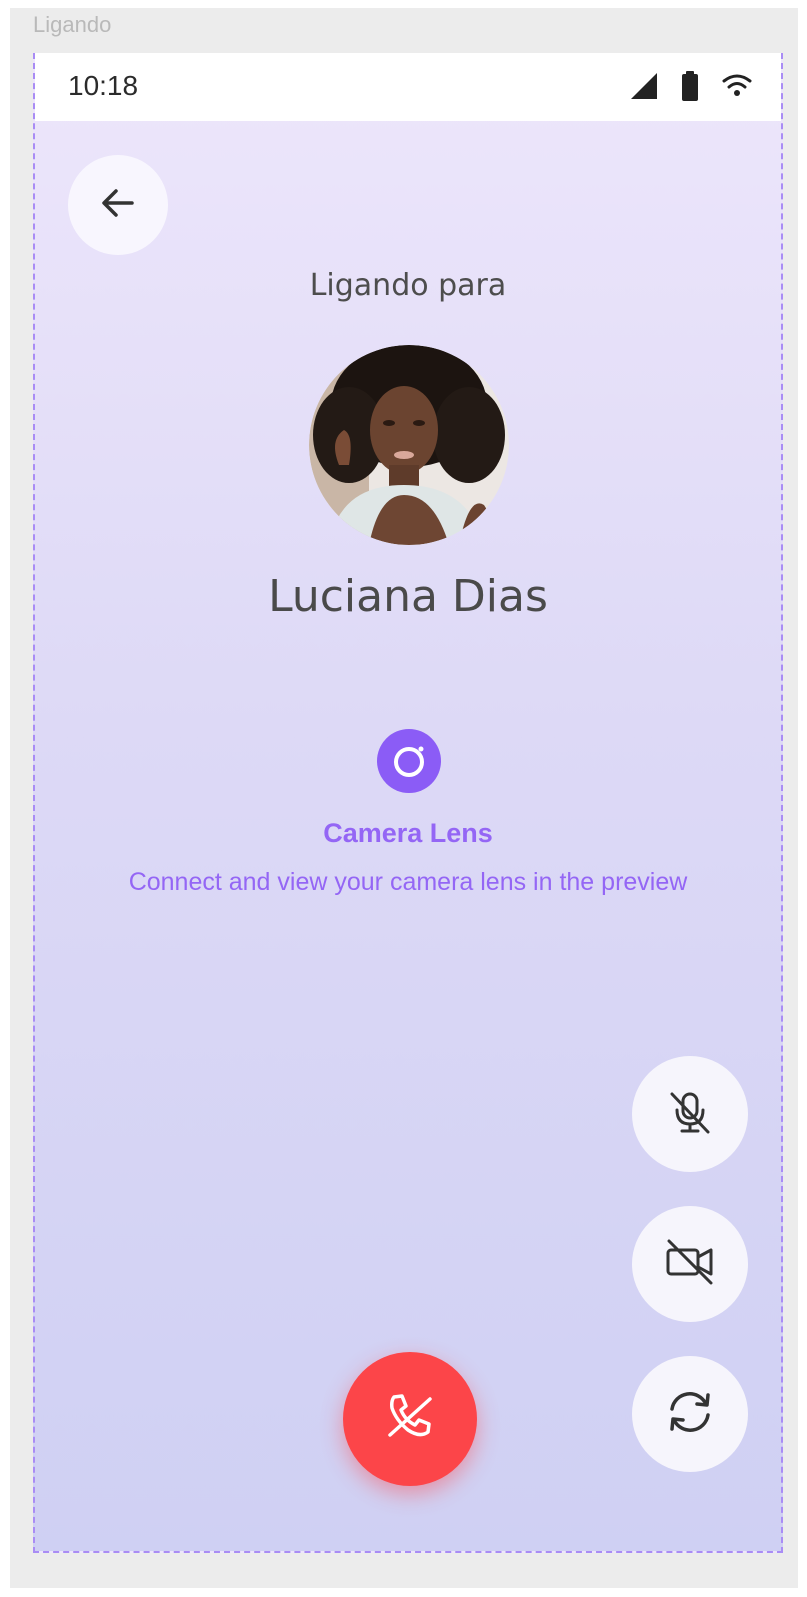 The width and height of the screenshot is (807, 1597). Describe the element at coordinates (644, 88) in the screenshot. I see `signal-icon` at that location.